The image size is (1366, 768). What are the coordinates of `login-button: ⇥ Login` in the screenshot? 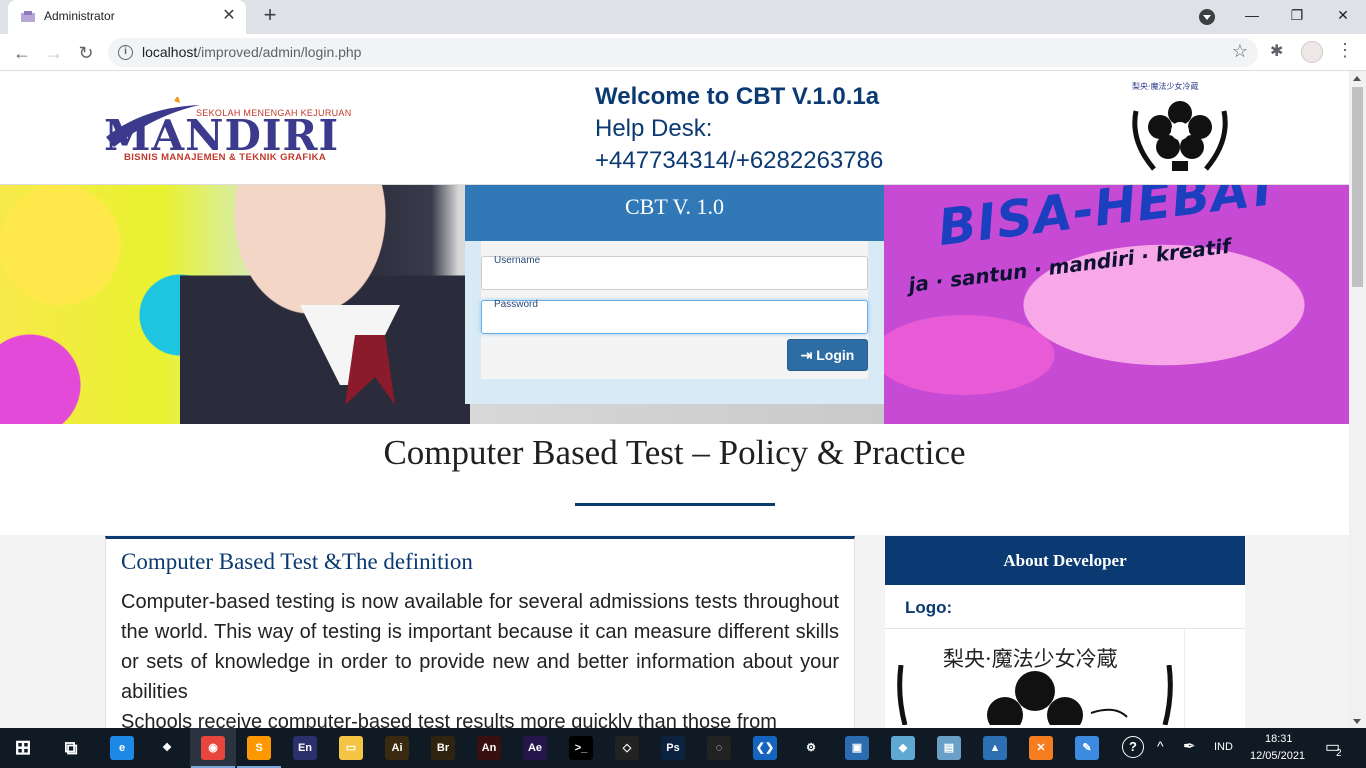 It's located at (827, 355).